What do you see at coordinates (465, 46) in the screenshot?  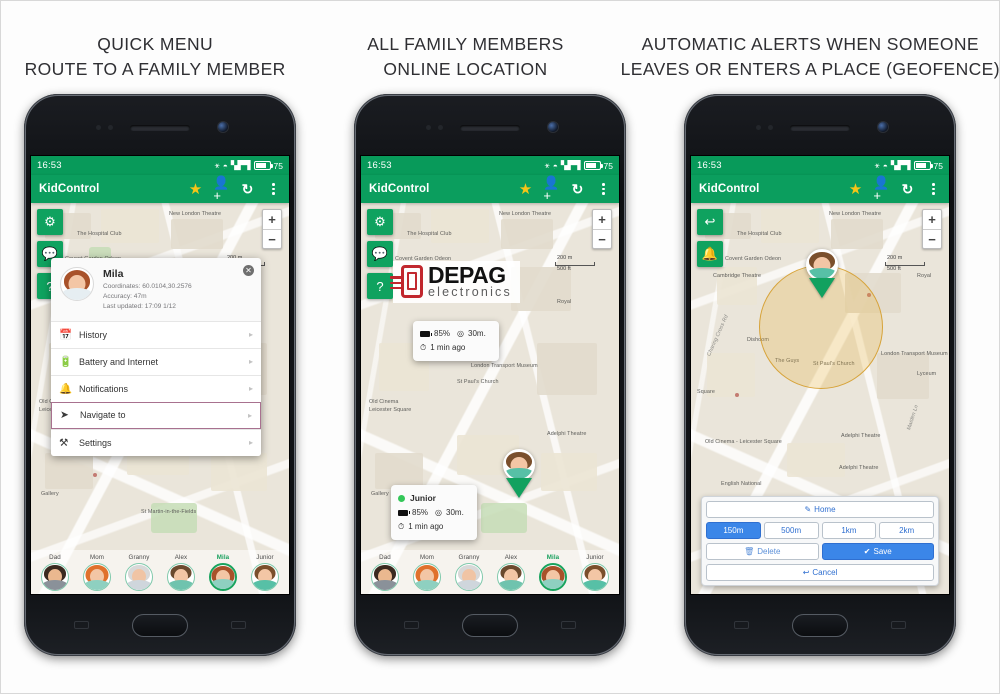 I see `heading-column-2: ALL FAMILY MEMBERS ONLINE LOCATION` at bounding box center [465, 46].